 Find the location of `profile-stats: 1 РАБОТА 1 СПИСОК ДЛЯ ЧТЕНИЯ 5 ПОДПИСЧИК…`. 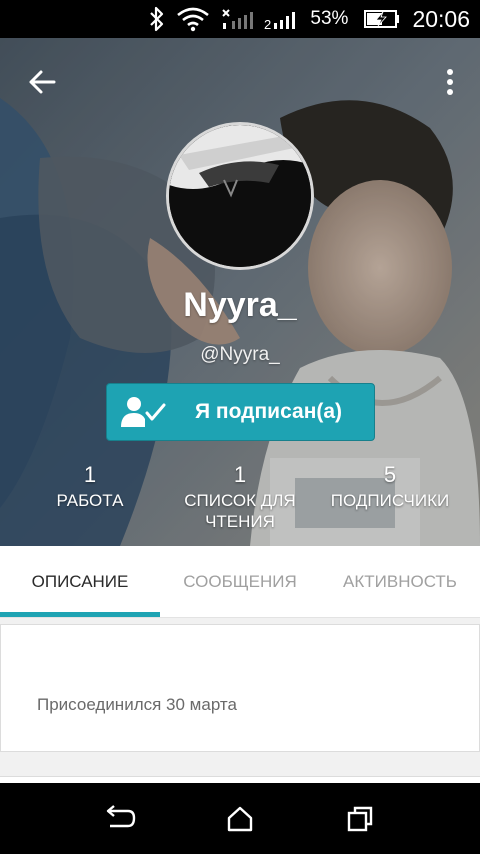

profile-stats: 1 РАБОТА 1 СПИСОК ДЛЯ ЧТЕНИЯ 5 ПОДПИСЧИК… is located at coordinates (240, 500).